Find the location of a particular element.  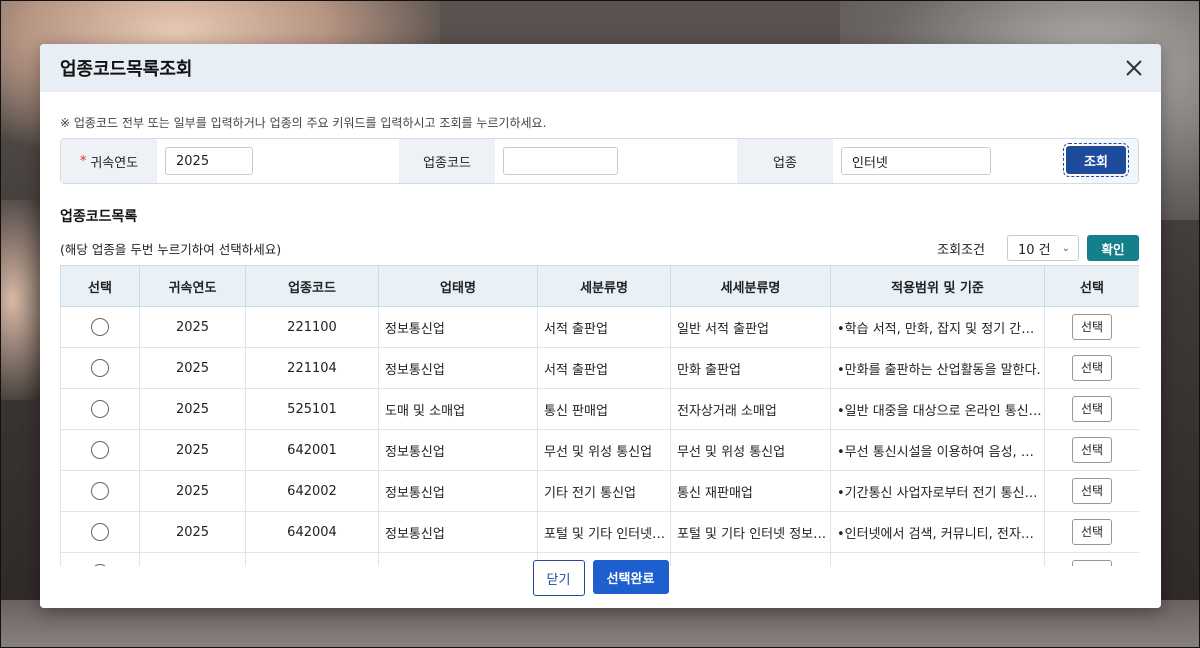

row-scope: •일반 대중을 대상으로 온라인 통신망을 is located at coordinates (937, 409).